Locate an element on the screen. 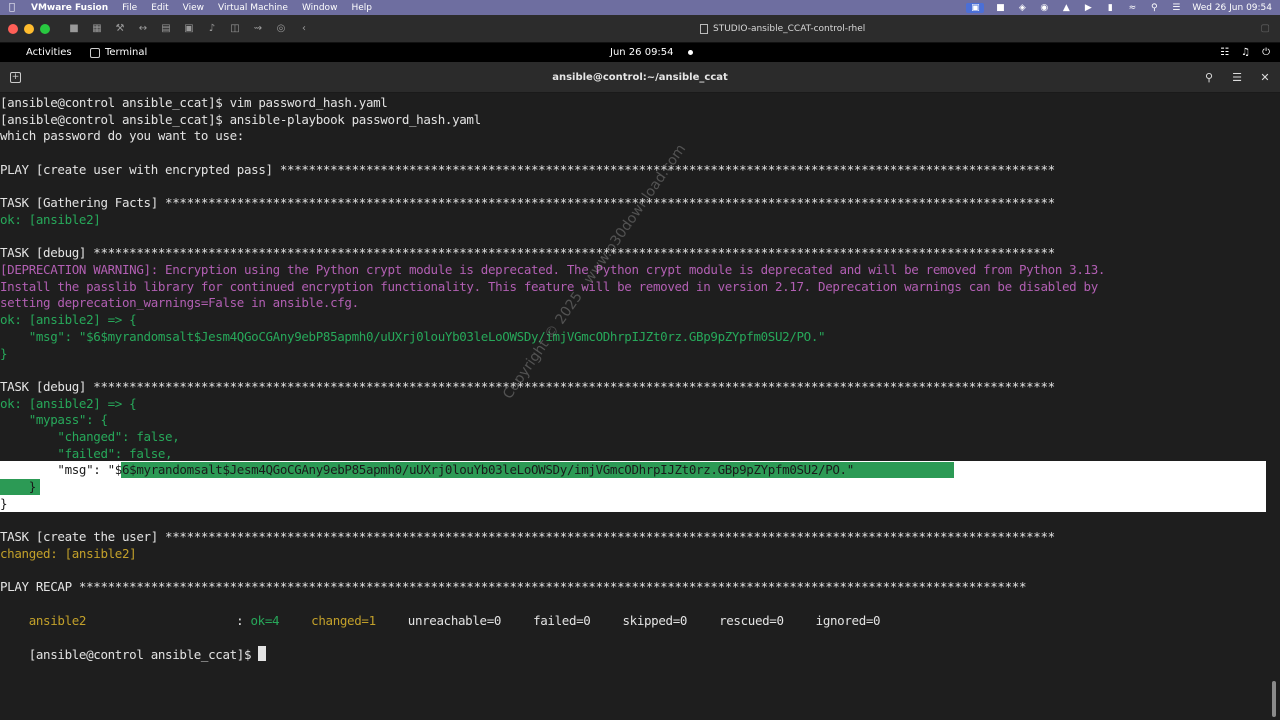 This screenshot has width=1280, height=720. screen-record-icon: ▣ is located at coordinates (975, 7).